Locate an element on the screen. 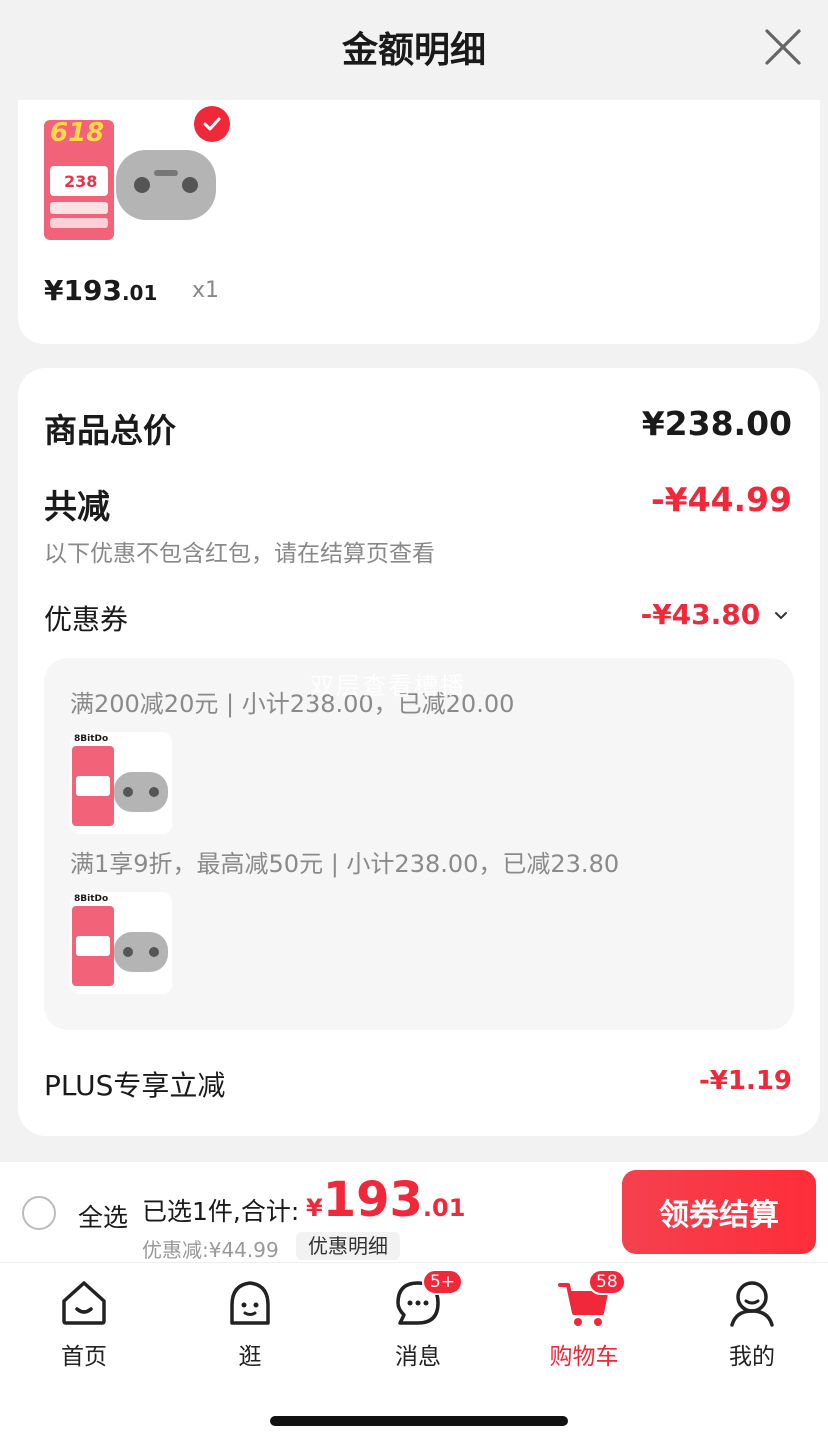 This screenshot has width=828, height=1444. select-all-checkbox is located at coordinates (39, 1213).